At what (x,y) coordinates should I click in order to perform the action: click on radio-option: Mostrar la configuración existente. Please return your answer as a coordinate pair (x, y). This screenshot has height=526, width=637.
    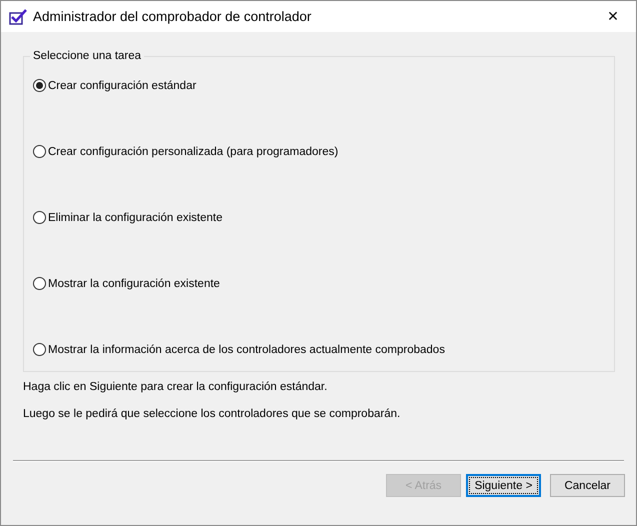
    Looking at the image, I should click on (318, 283).